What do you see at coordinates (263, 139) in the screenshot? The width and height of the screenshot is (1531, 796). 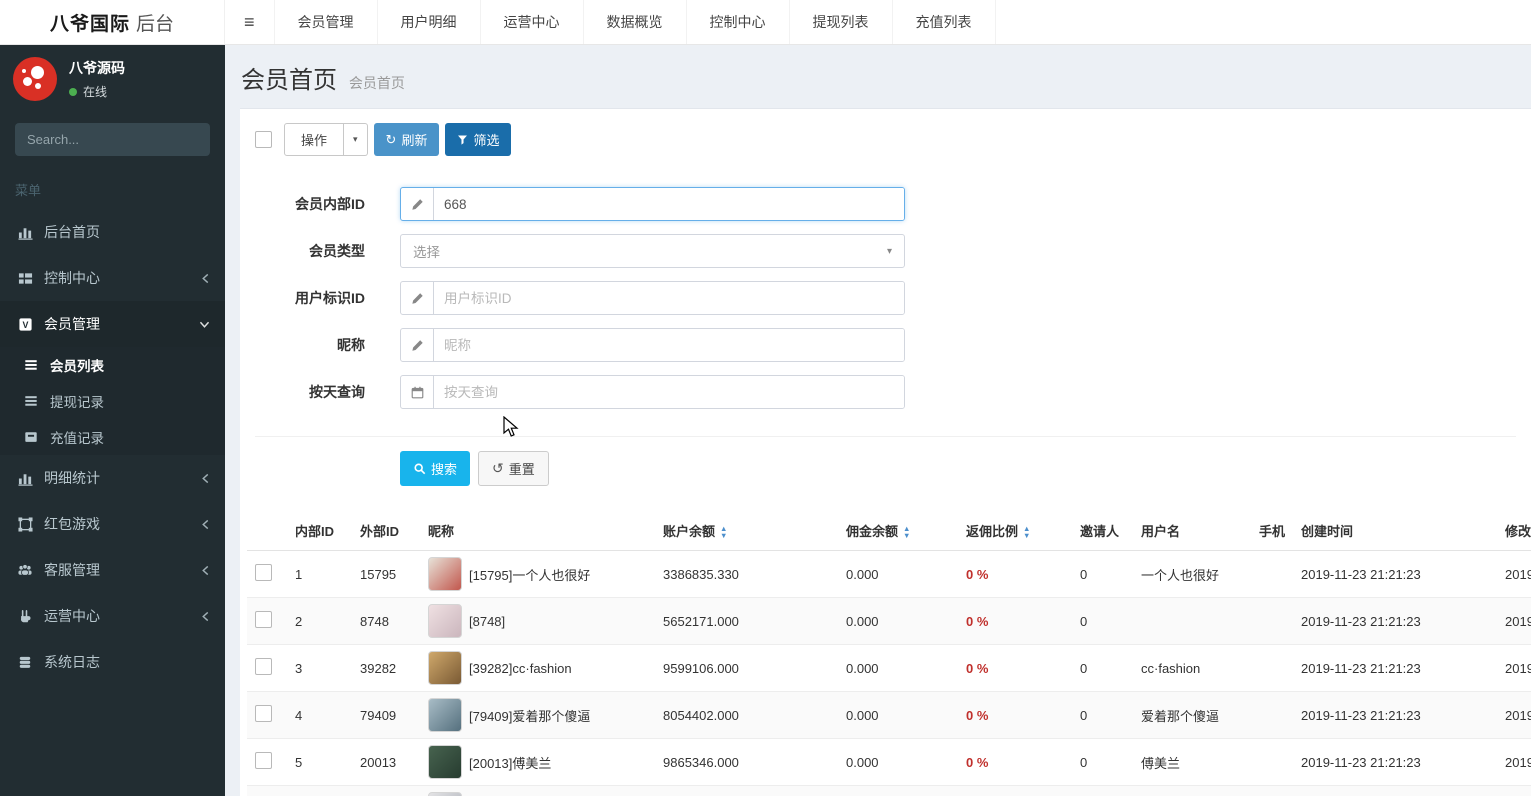 I see `select-all-checkbox` at bounding box center [263, 139].